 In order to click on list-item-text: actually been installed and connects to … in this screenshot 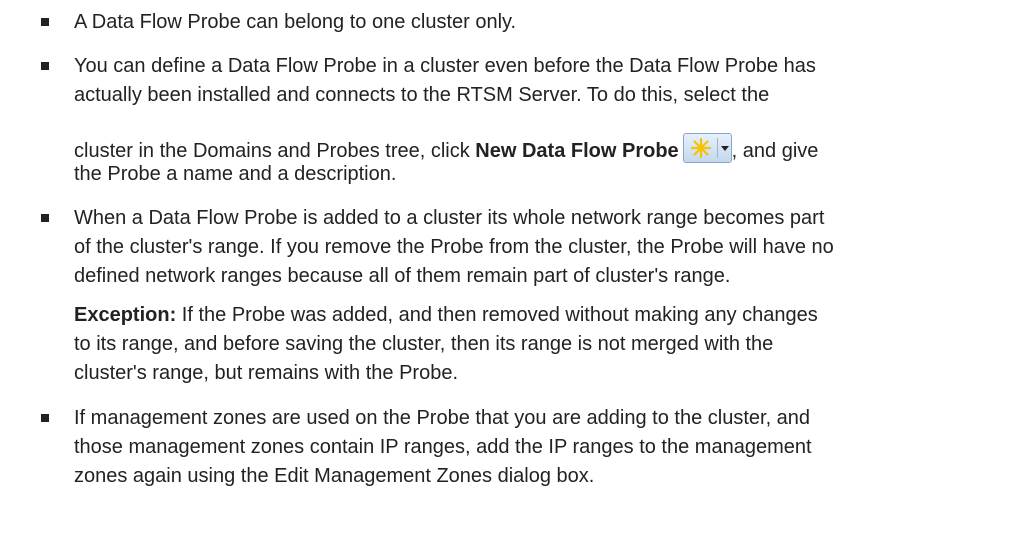, I will do `click(422, 95)`.